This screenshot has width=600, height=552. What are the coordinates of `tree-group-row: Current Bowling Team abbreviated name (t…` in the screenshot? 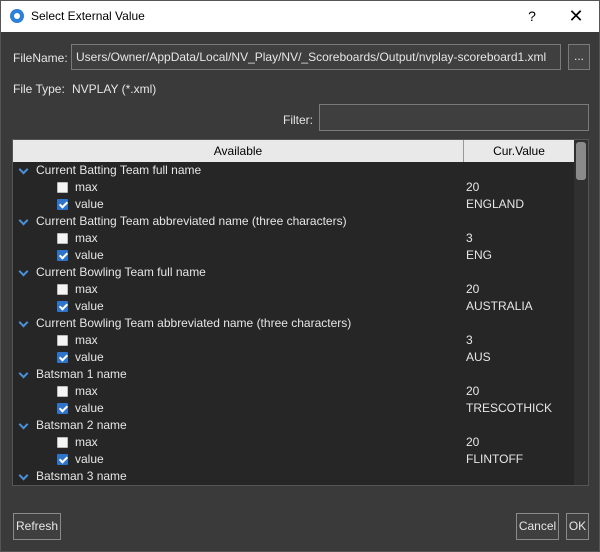 It's located at (293, 323).